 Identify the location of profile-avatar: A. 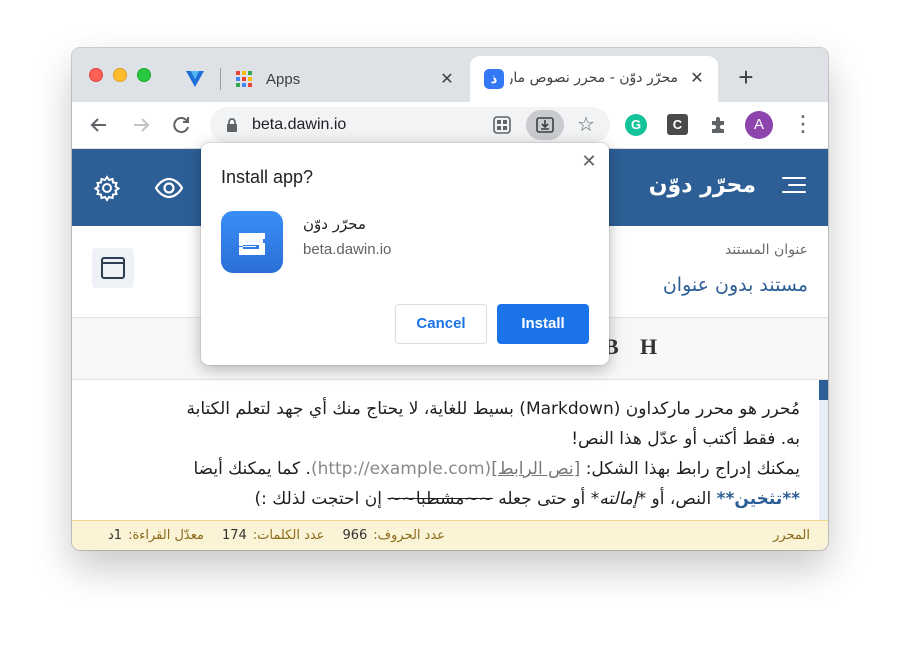
(759, 125).